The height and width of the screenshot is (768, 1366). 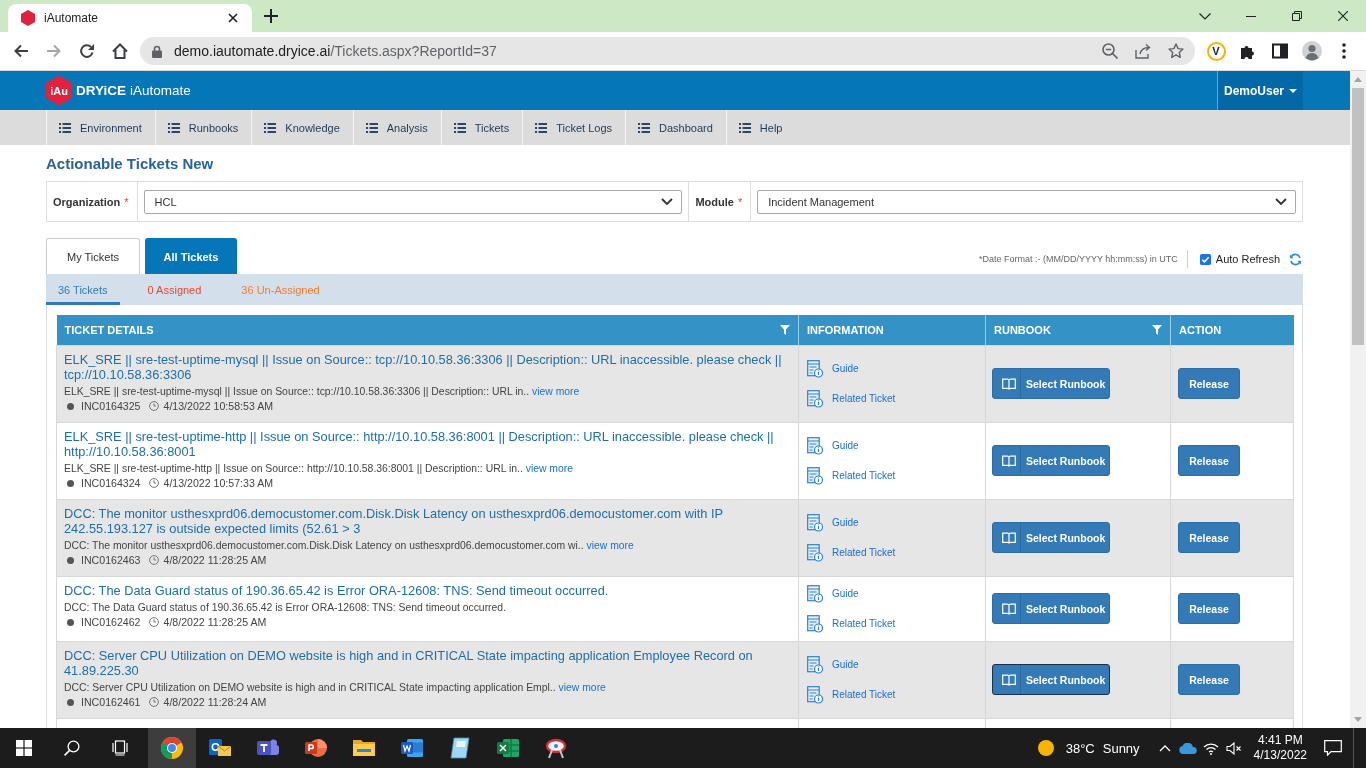 What do you see at coordinates (130, 164) in the screenshot?
I see `page-title: Actionable Tickets New` at bounding box center [130, 164].